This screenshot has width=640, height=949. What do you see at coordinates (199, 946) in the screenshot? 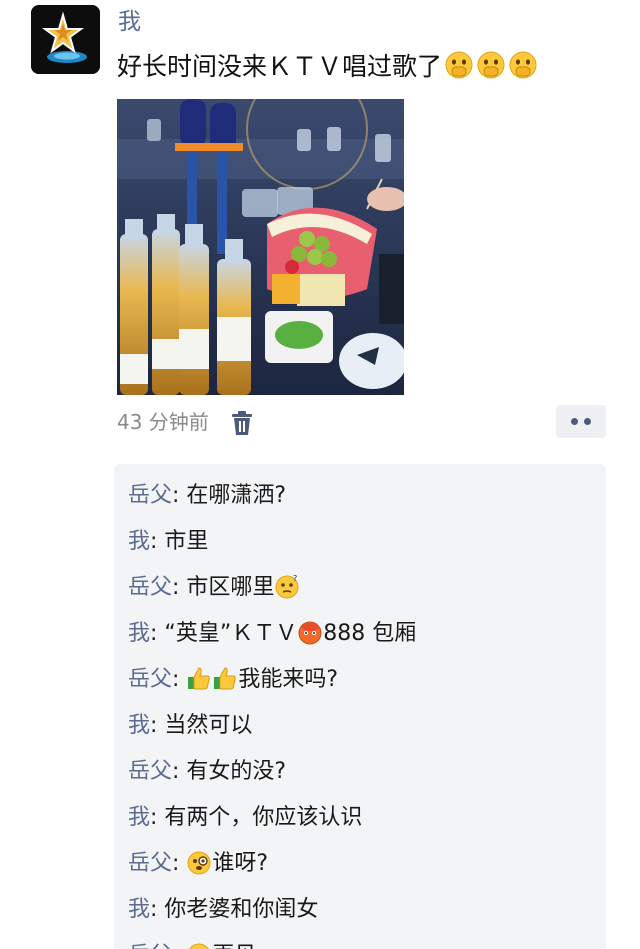
I see `thinking-face-emoji` at bounding box center [199, 946].